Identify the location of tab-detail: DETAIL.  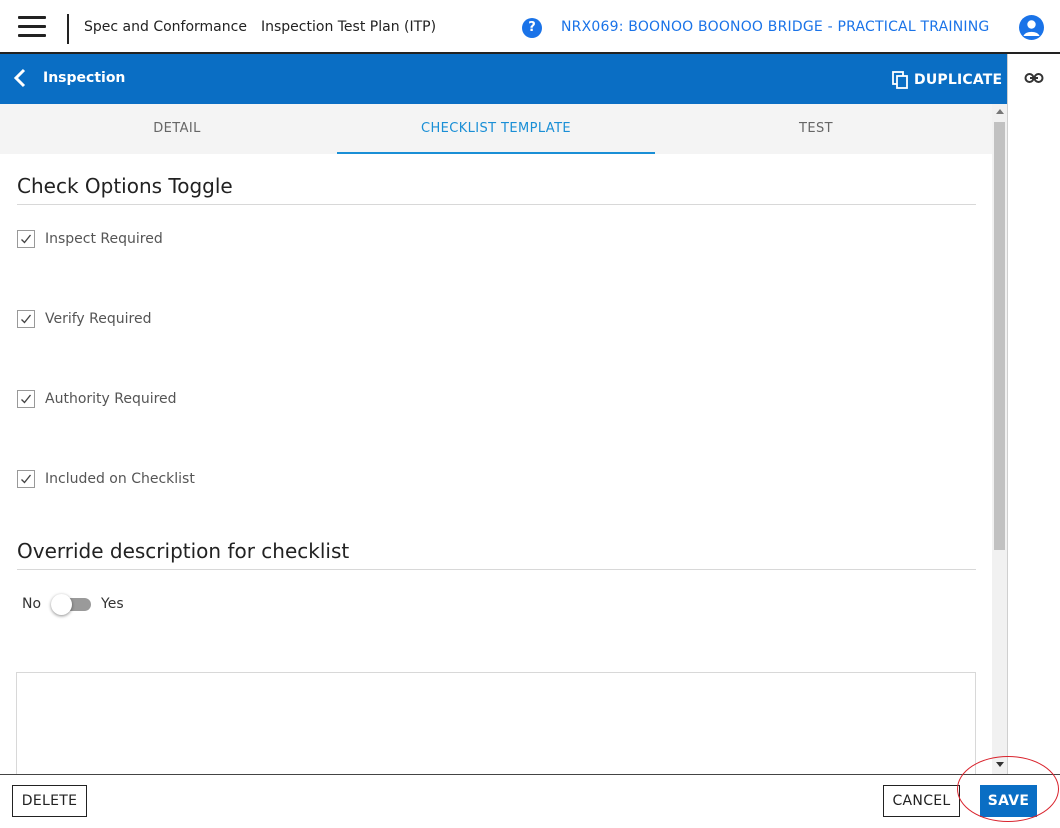
(177, 129).